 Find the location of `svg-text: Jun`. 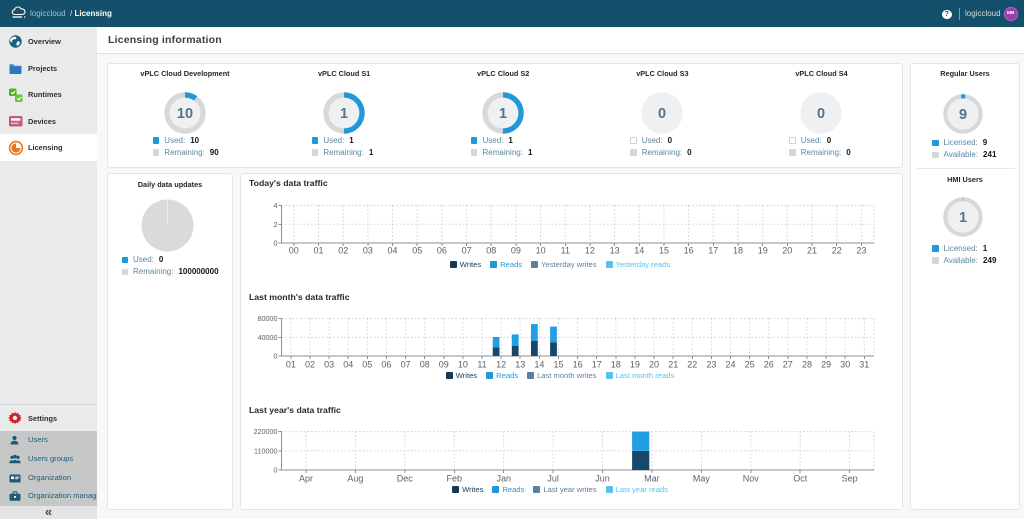

svg-text: Jun is located at coordinates (602, 479).